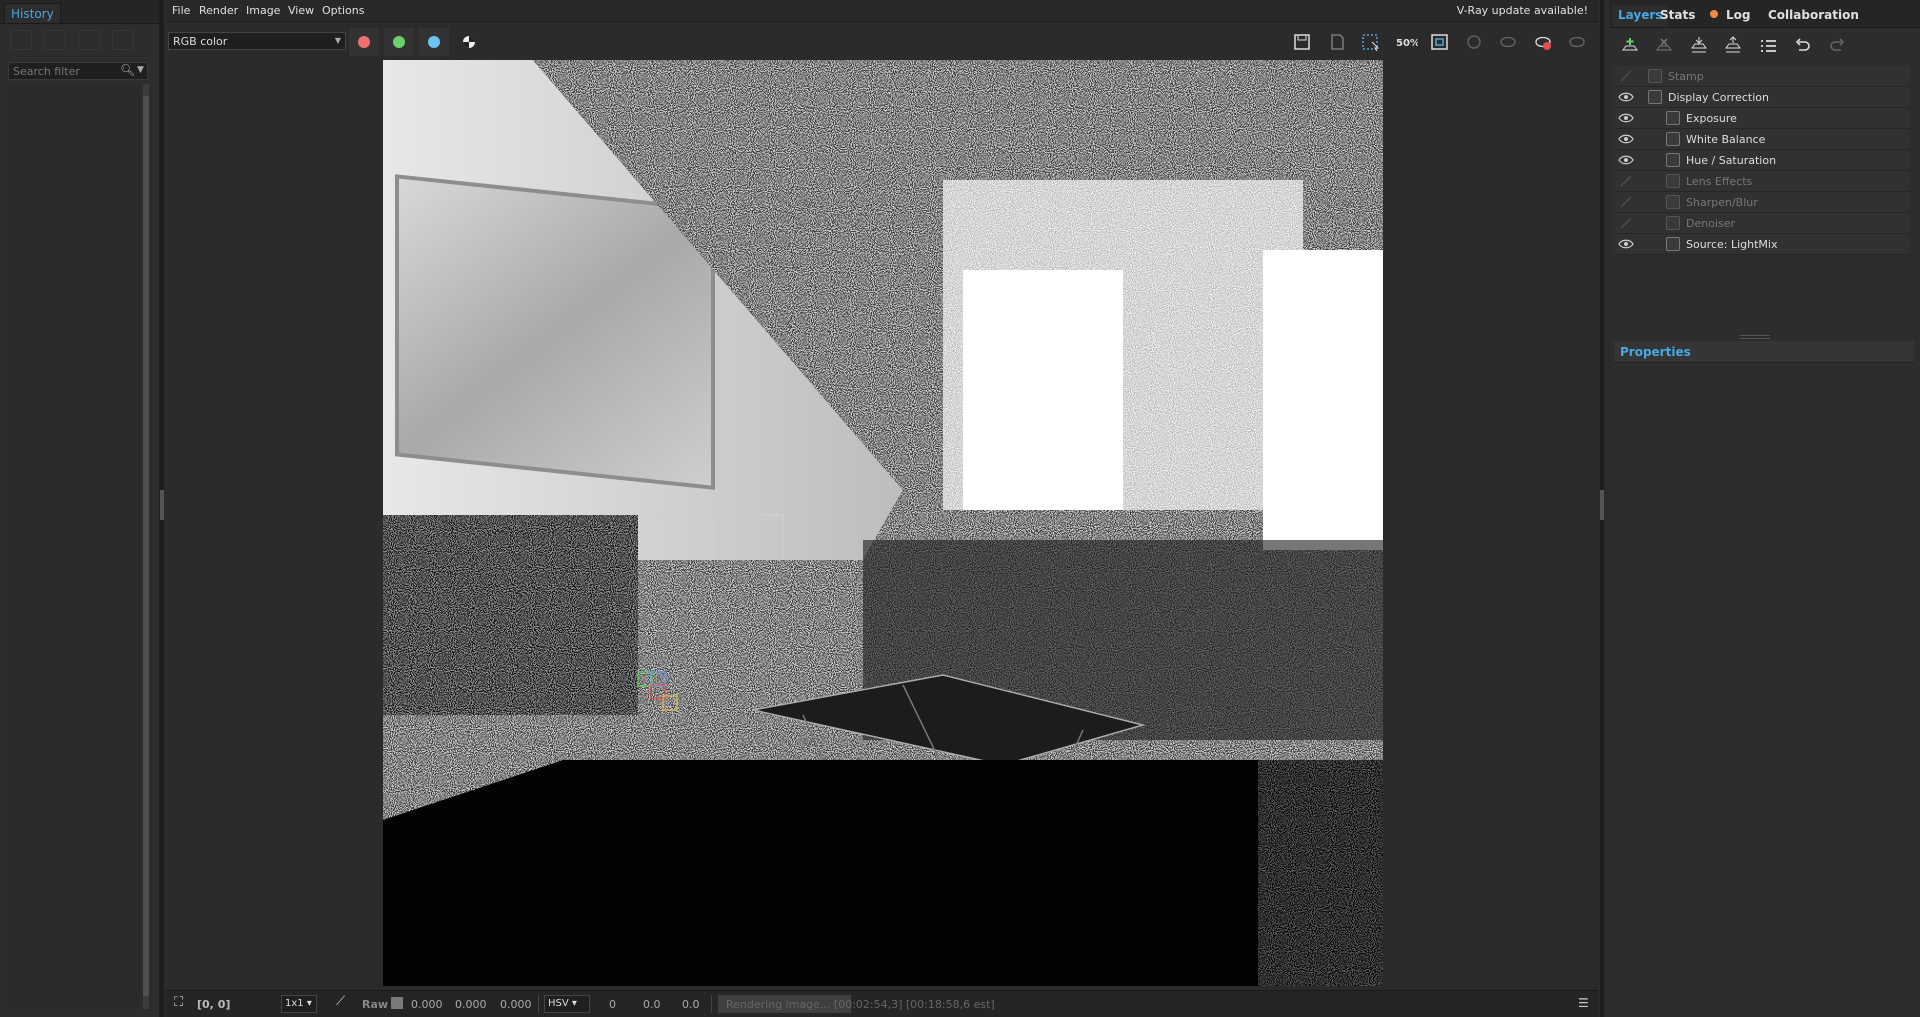 This screenshot has height=1017, width=1920. Describe the element at coordinates (1577, 42) in the screenshot. I see `render-icon` at that location.